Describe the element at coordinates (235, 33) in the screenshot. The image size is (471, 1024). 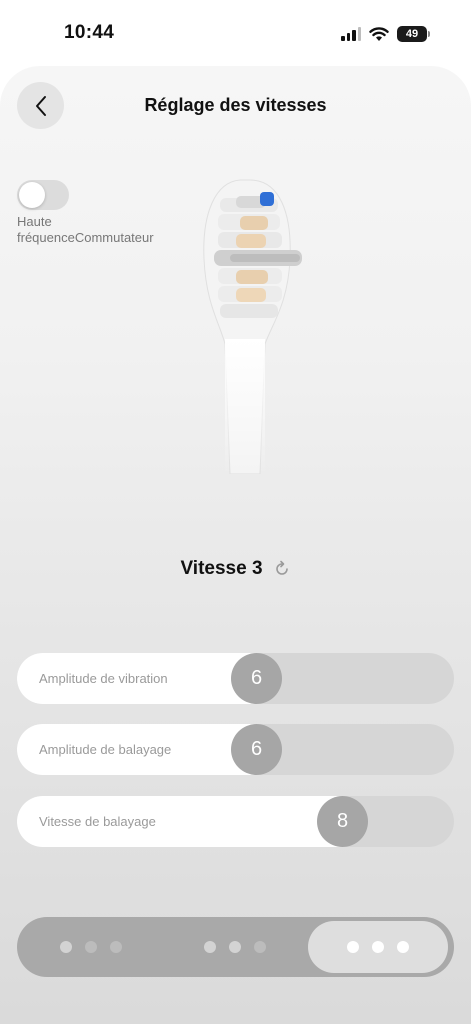
I see `status-bar: 10:44 49` at that location.